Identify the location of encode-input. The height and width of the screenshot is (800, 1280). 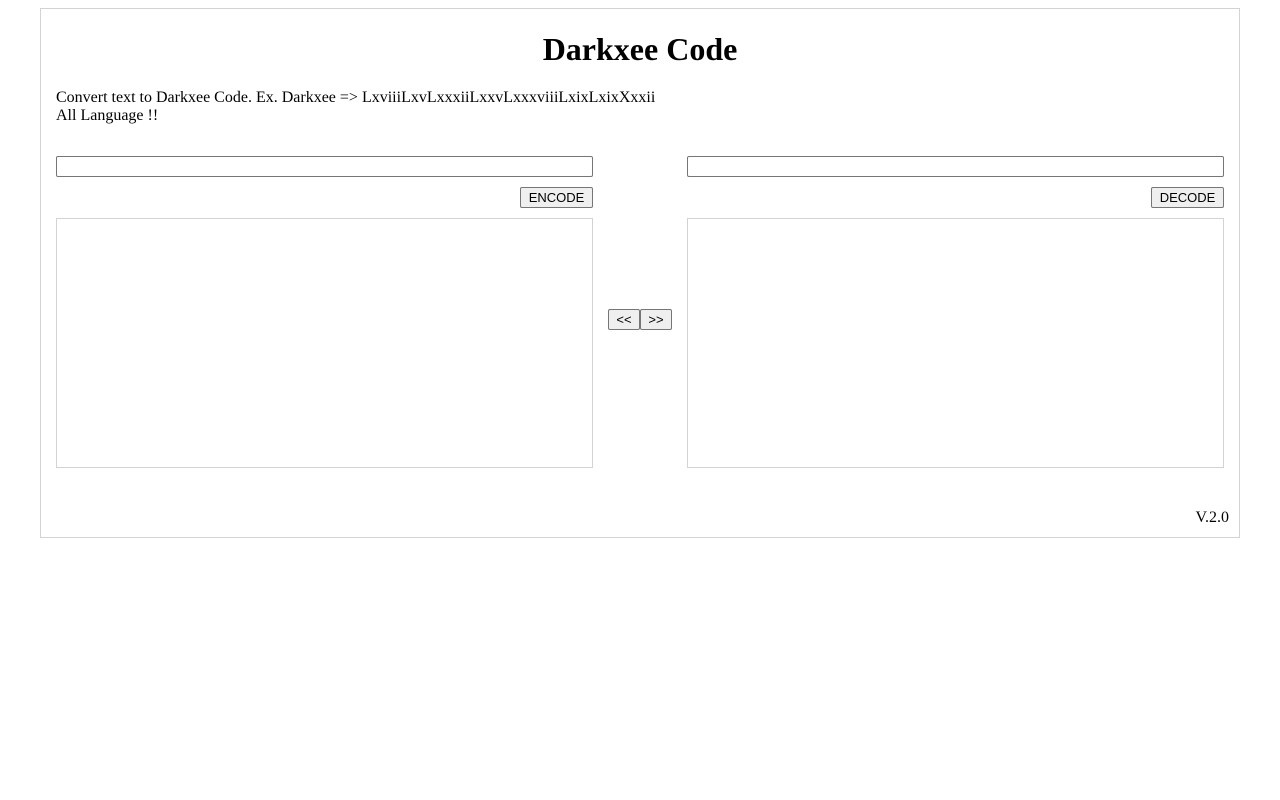
(324, 166).